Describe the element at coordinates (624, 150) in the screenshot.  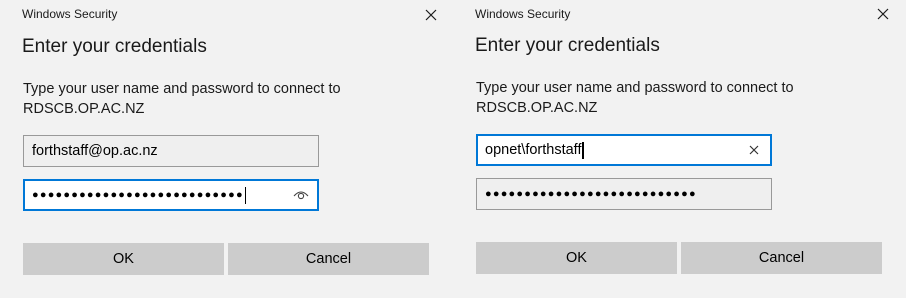
I see `username-field: opnet\forthstaff` at that location.